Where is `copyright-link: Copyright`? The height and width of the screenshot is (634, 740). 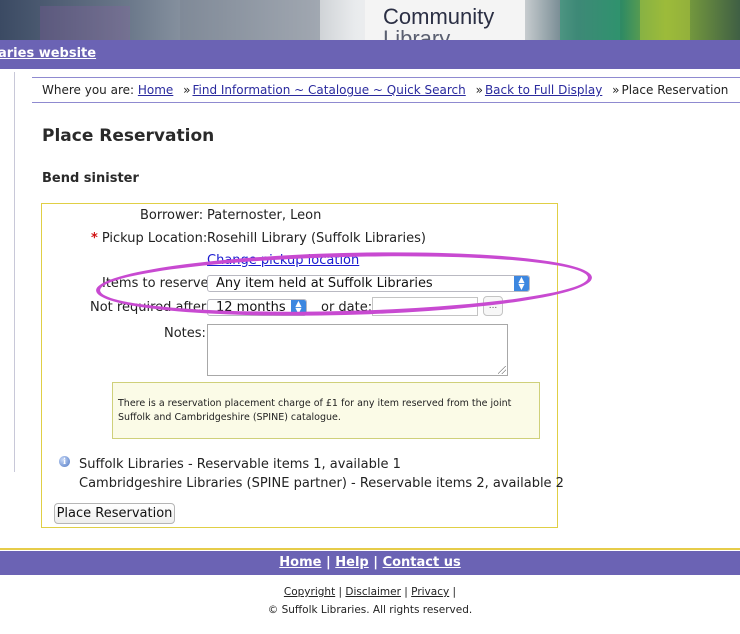 copyright-link: Copyright is located at coordinates (309, 592).